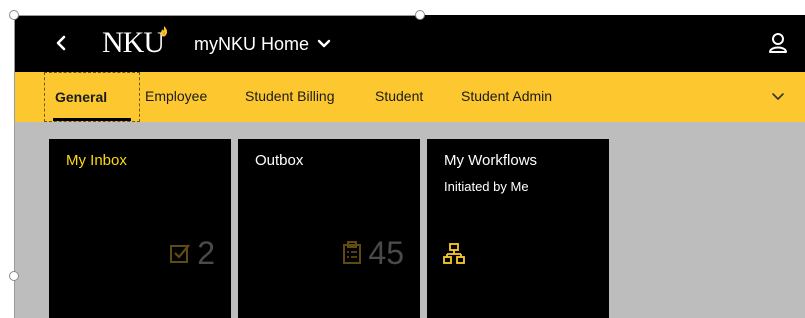 The width and height of the screenshot is (805, 318). I want to click on tab-label: Student Billing, so click(290, 96).